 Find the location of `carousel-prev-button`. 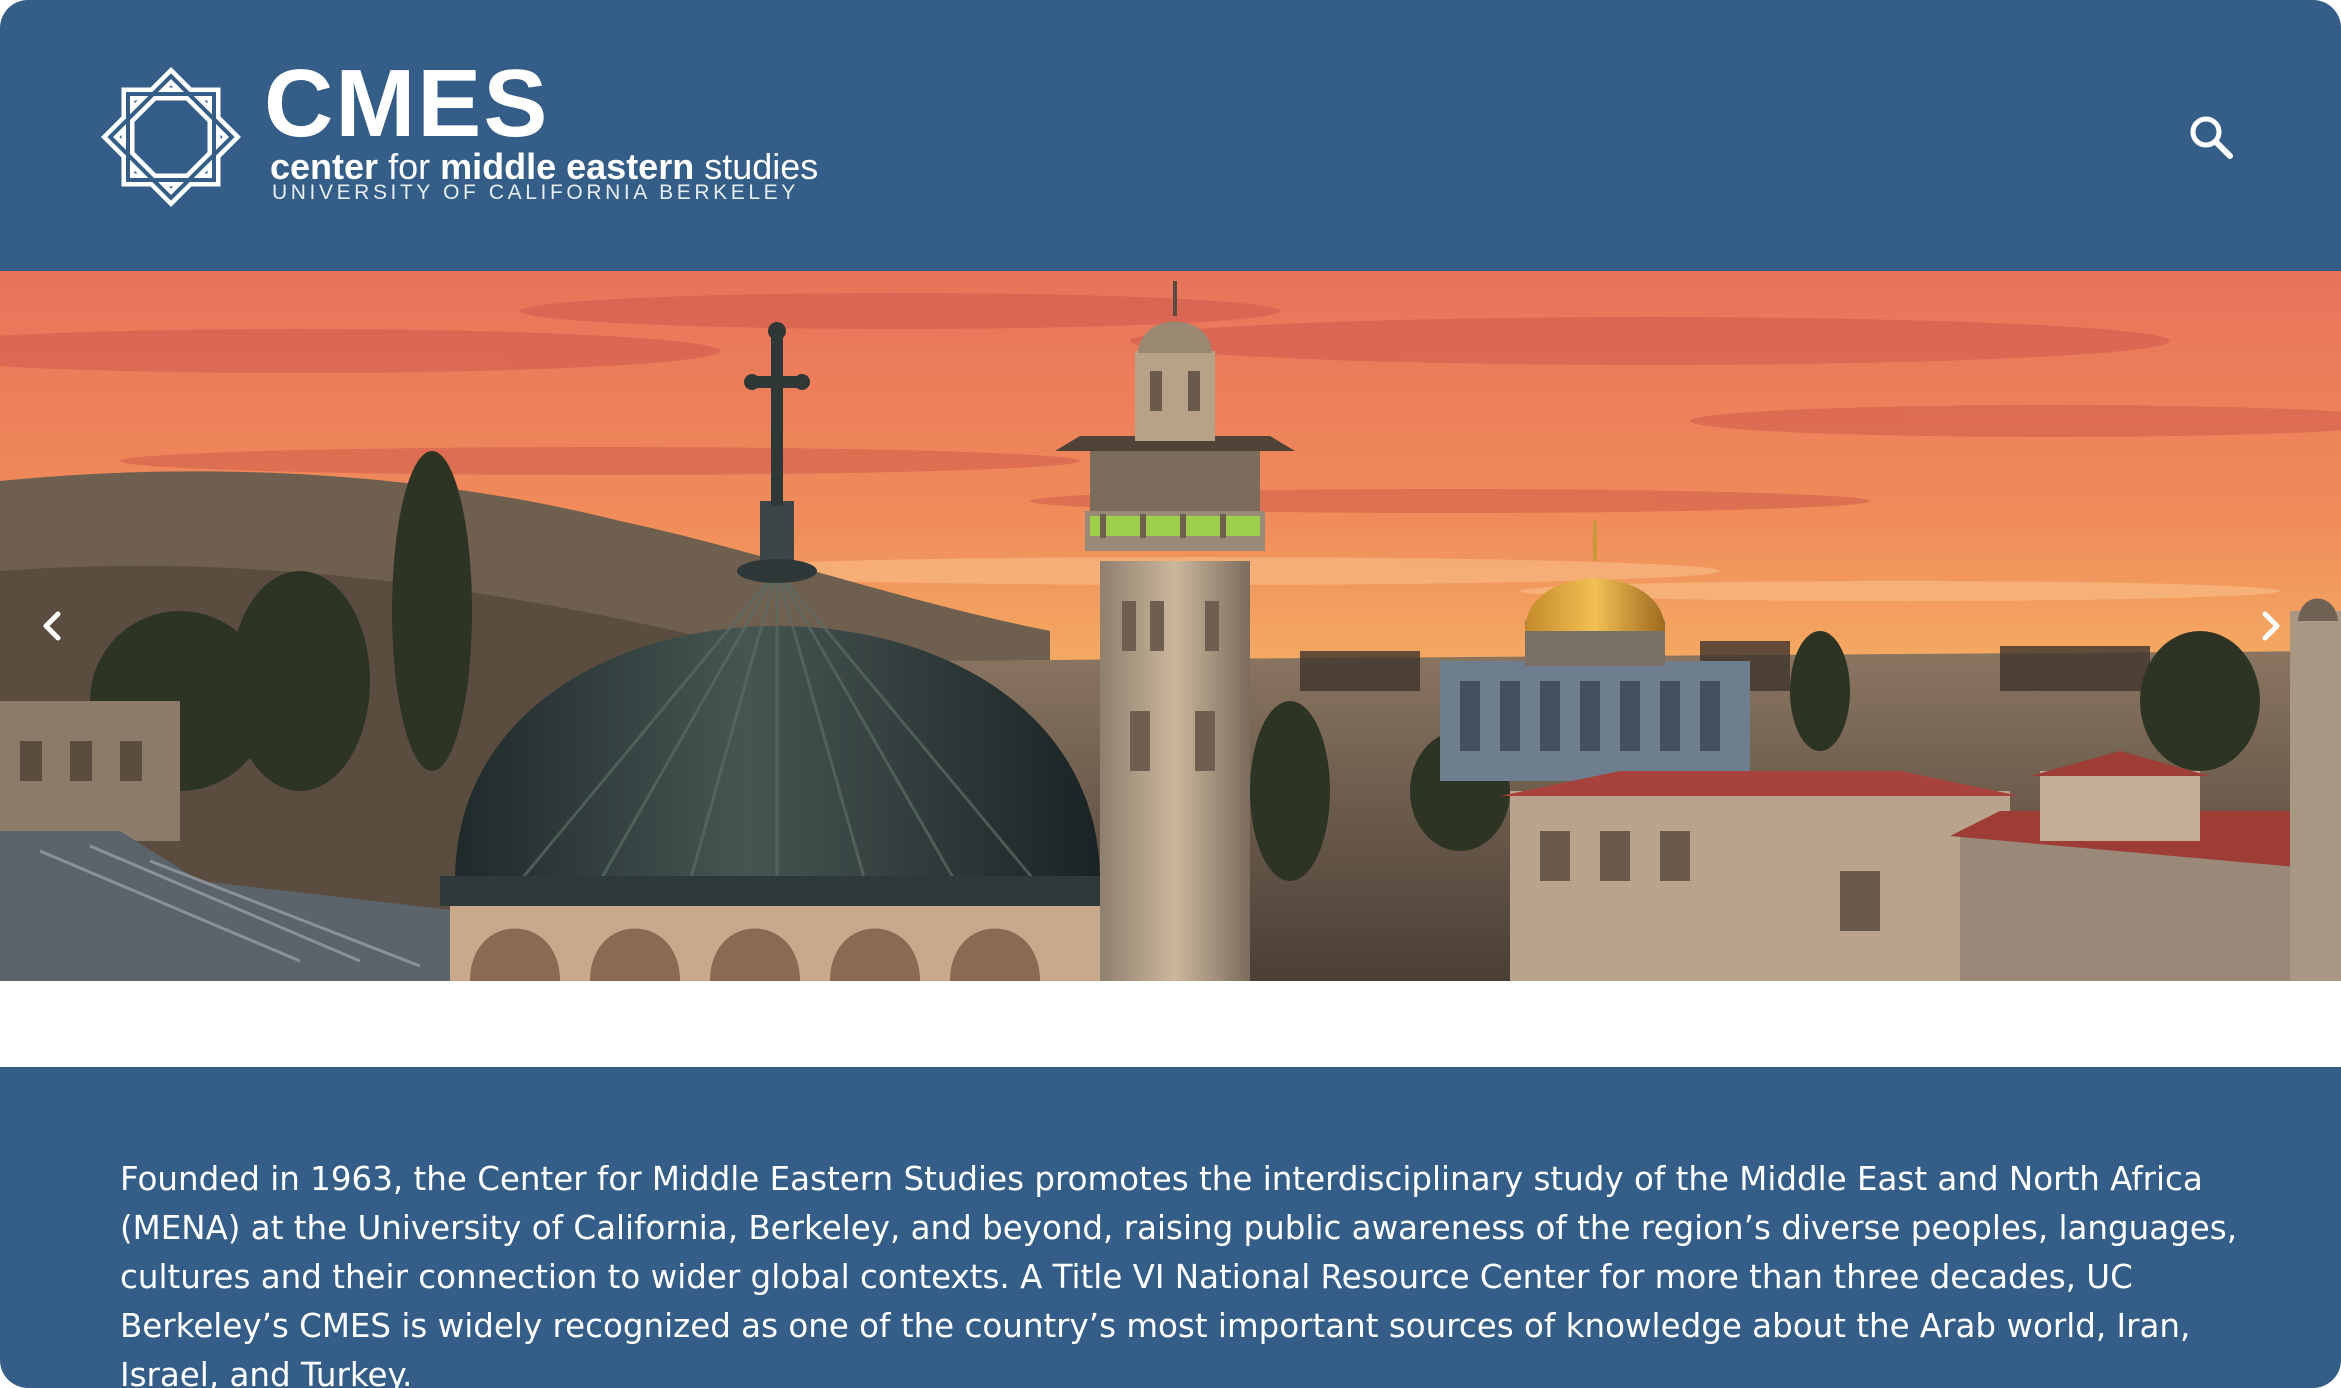

carousel-prev-button is located at coordinates (53, 626).